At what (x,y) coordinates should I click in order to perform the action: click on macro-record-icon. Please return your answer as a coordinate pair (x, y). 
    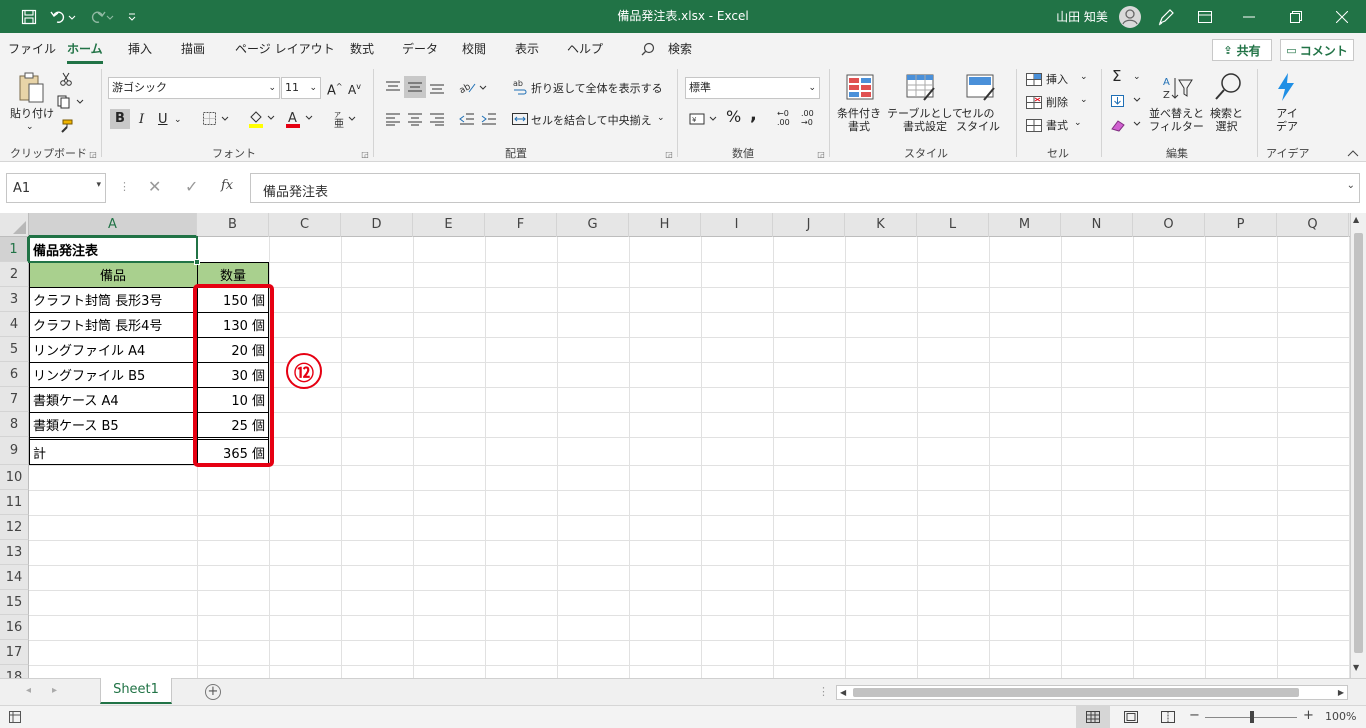
    Looking at the image, I should click on (15, 717).